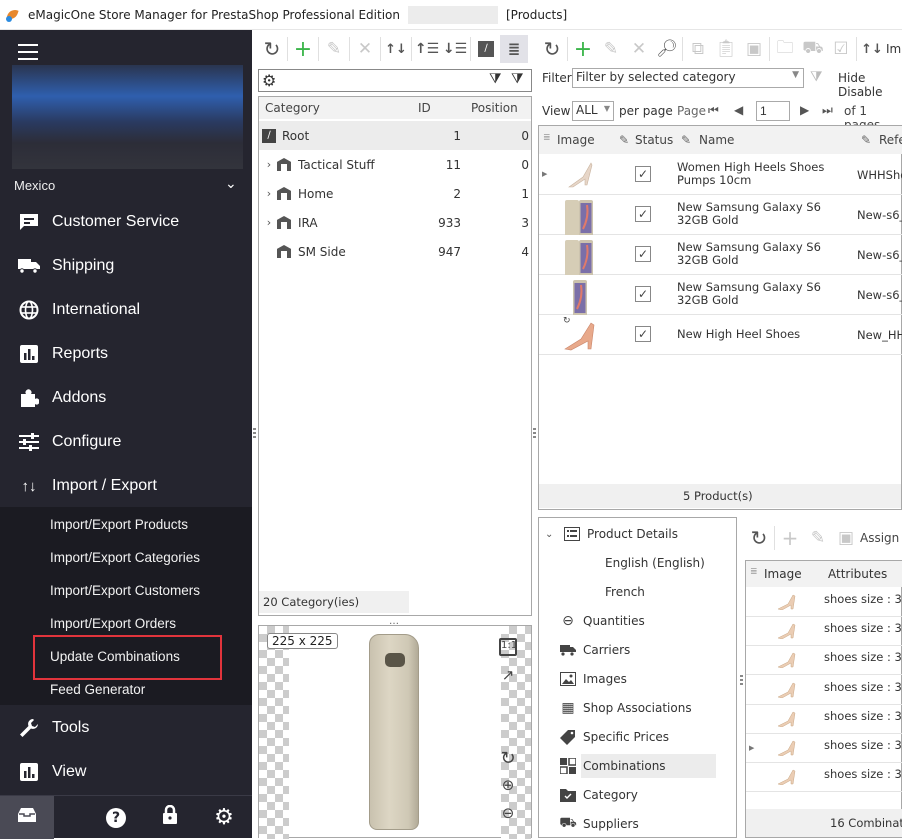 This screenshot has width=902, height=839. I want to click on duplicate-icon: ▣, so click(754, 49).